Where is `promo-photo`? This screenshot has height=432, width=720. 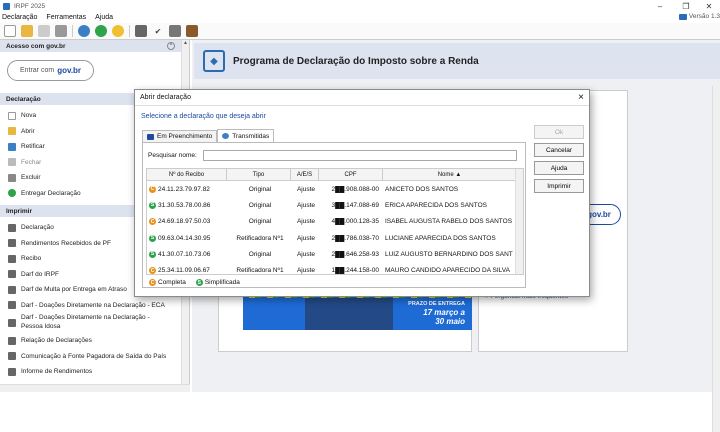 promo-photo is located at coordinates (349, 314).